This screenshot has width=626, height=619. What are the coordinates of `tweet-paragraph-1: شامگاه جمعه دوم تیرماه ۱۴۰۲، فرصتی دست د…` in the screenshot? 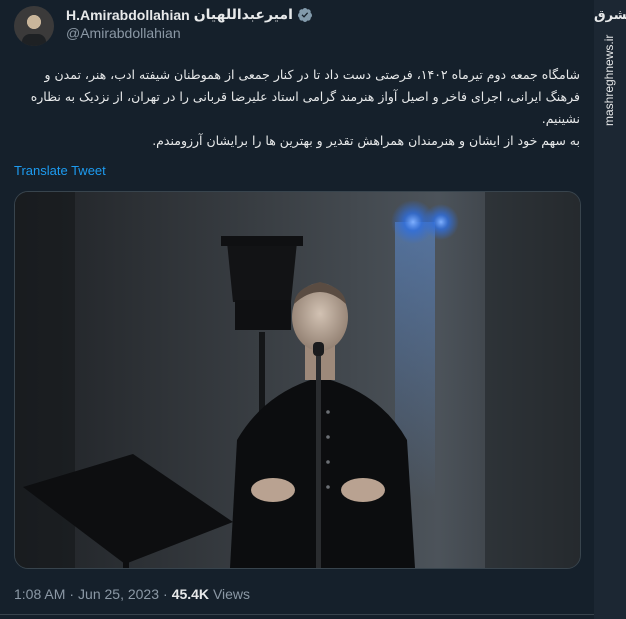 It's located at (305, 96).